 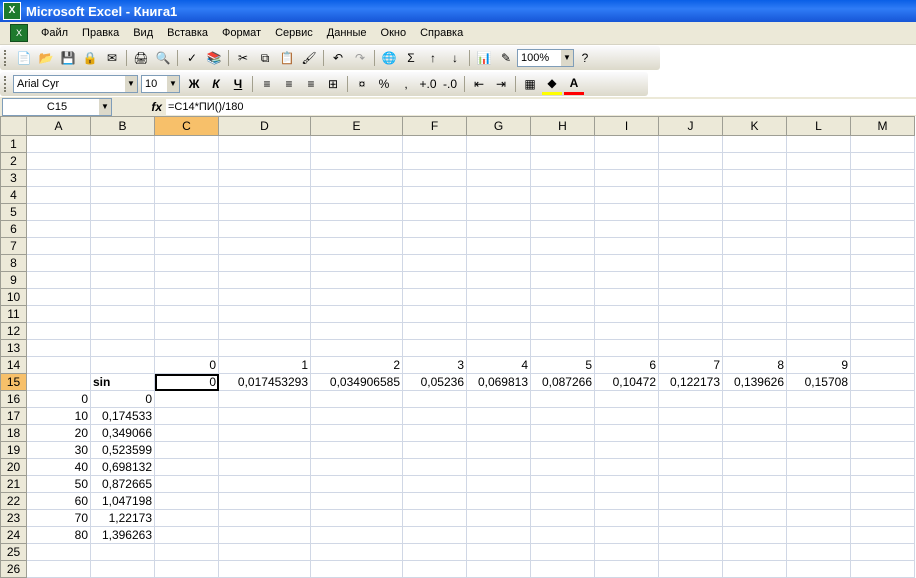 What do you see at coordinates (754, 161) in the screenshot?
I see `cell-k2` at bounding box center [754, 161].